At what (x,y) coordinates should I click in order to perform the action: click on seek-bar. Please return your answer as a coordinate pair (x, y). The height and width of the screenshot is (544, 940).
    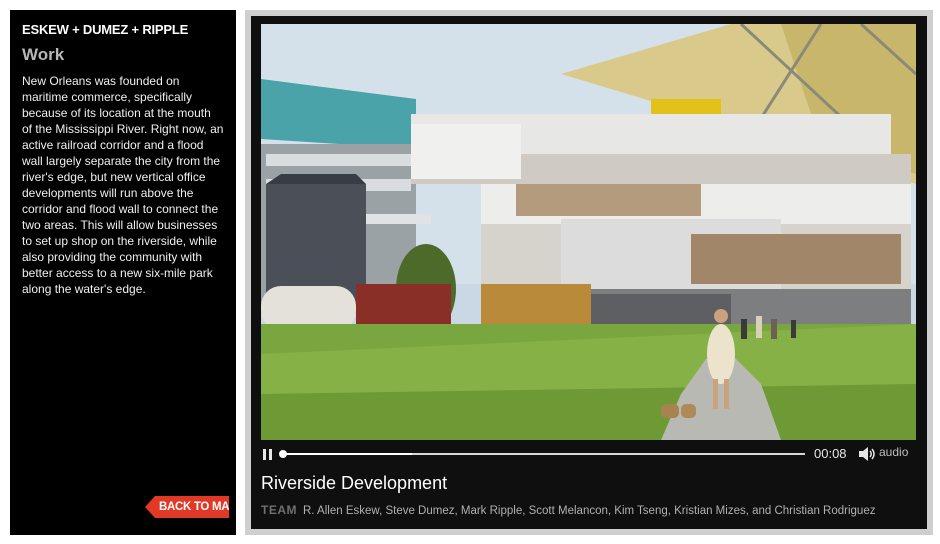
    Looking at the image, I should click on (543, 454).